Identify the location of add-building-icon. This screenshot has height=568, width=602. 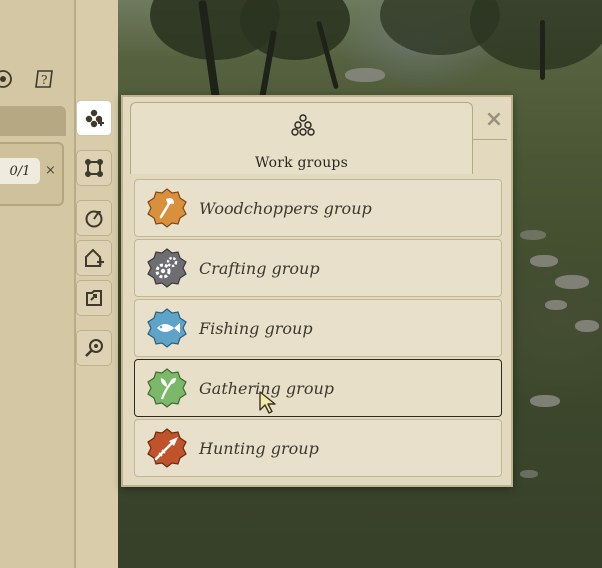
(94, 257).